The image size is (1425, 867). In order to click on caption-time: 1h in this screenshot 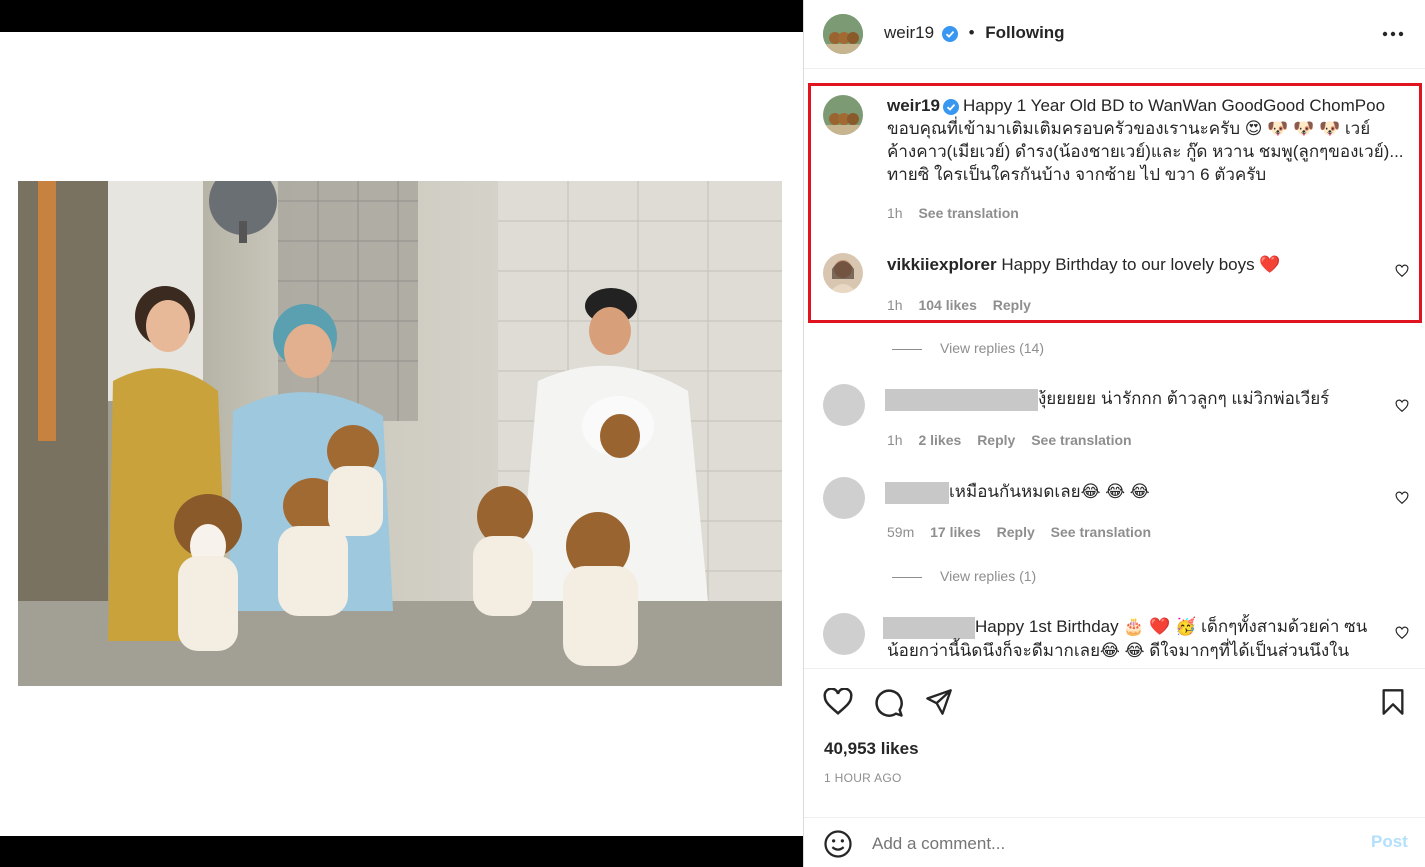, I will do `click(895, 213)`.